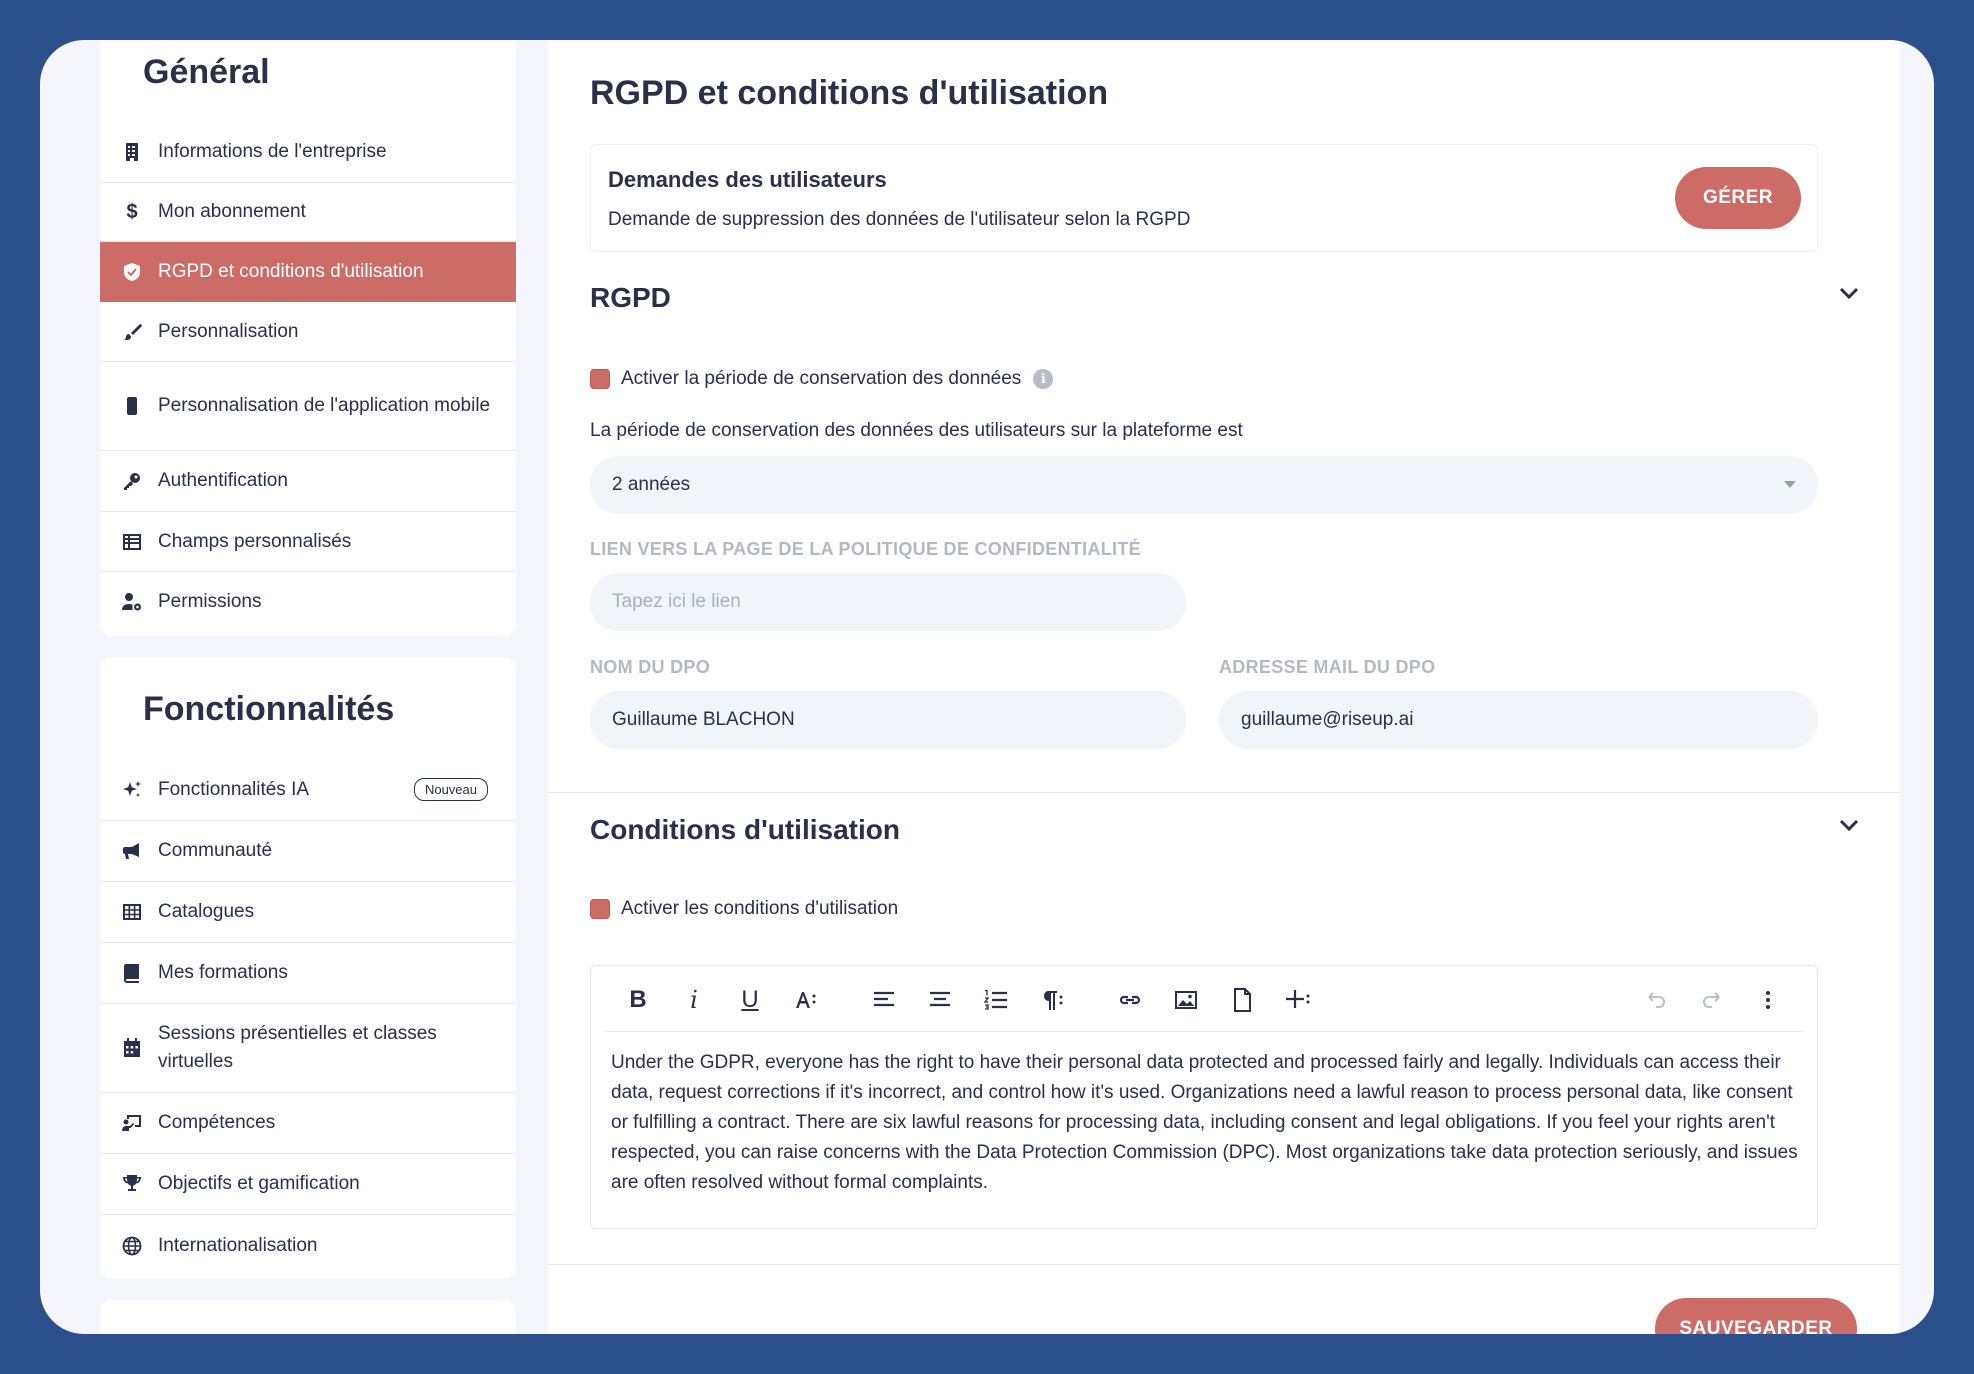  I want to click on sidebar-item-my-trainings: Mes formations, so click(308, 973).